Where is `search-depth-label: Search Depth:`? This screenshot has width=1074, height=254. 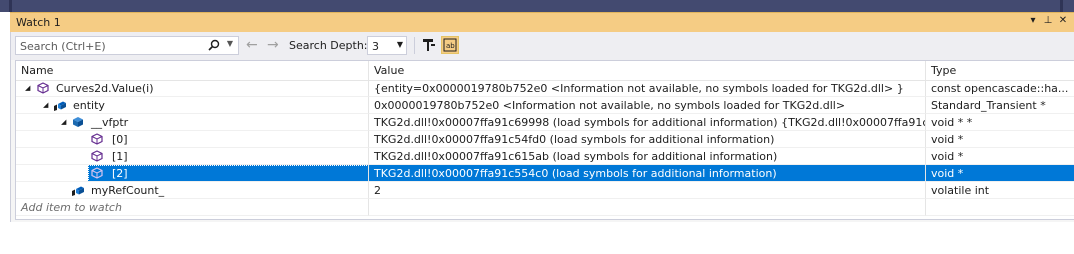
search-depth-label: Search Depth: is located at coordinates (328, 45).